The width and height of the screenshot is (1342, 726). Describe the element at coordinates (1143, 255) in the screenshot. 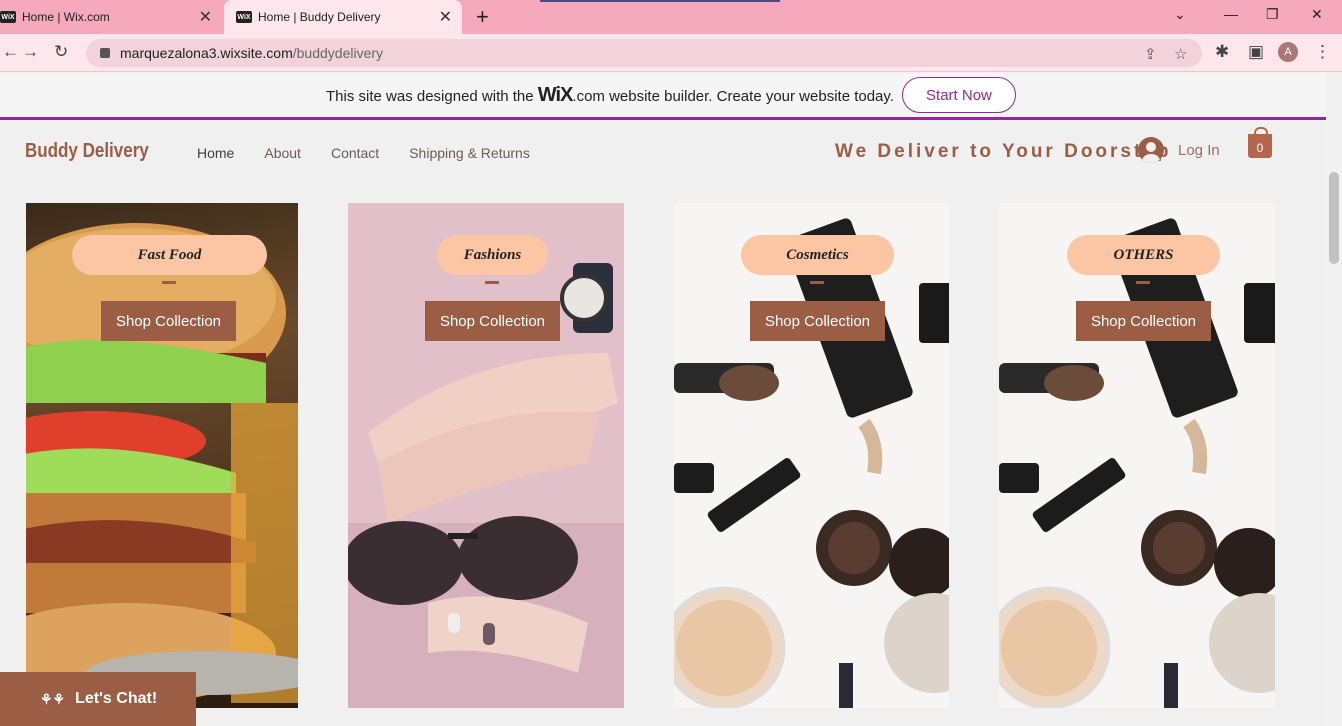

I see `card-title: OTHERS` at that location.